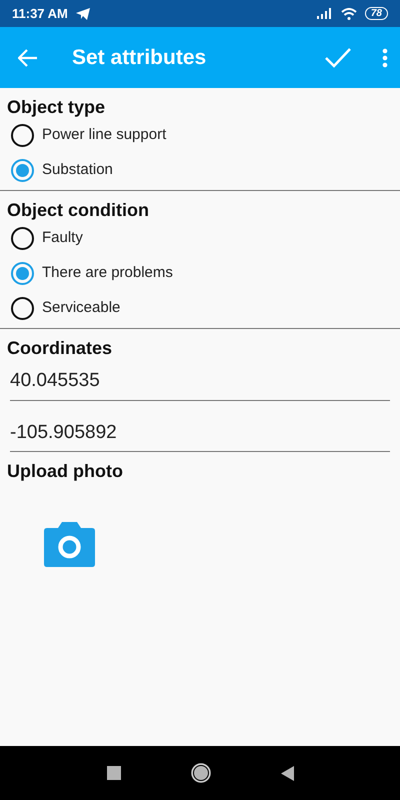  Describe the element at coordinates (200, 773) in the screenshot. I see `home-button` at that location.